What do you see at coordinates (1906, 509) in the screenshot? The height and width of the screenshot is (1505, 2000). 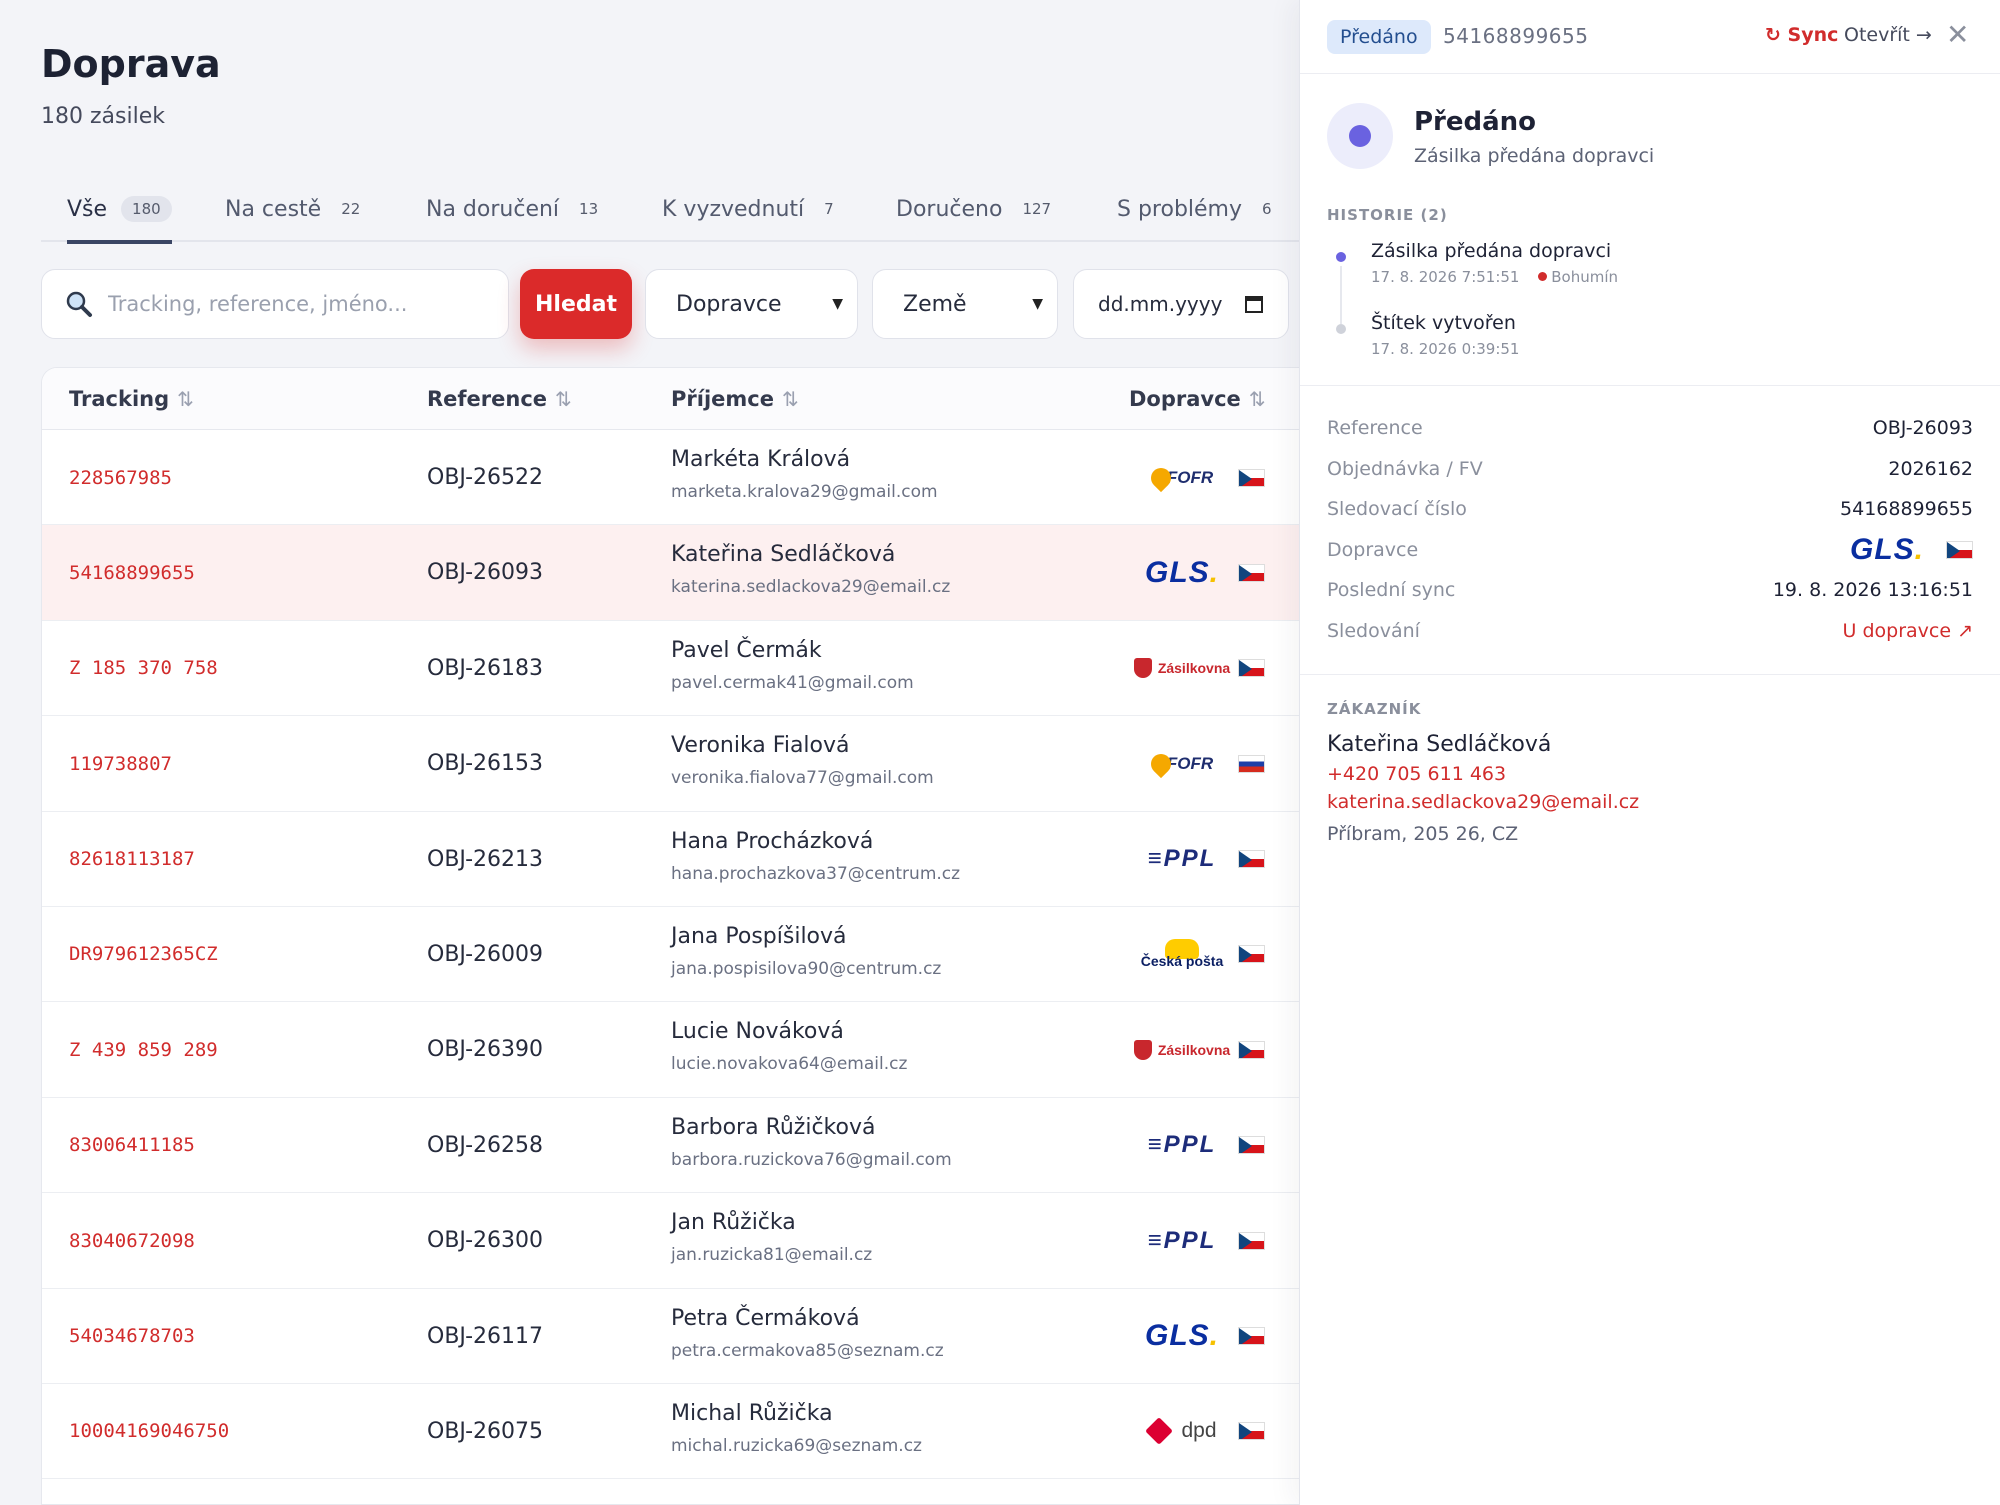 I see `info-value: 54168899655` at bounding box center [1906, 509].